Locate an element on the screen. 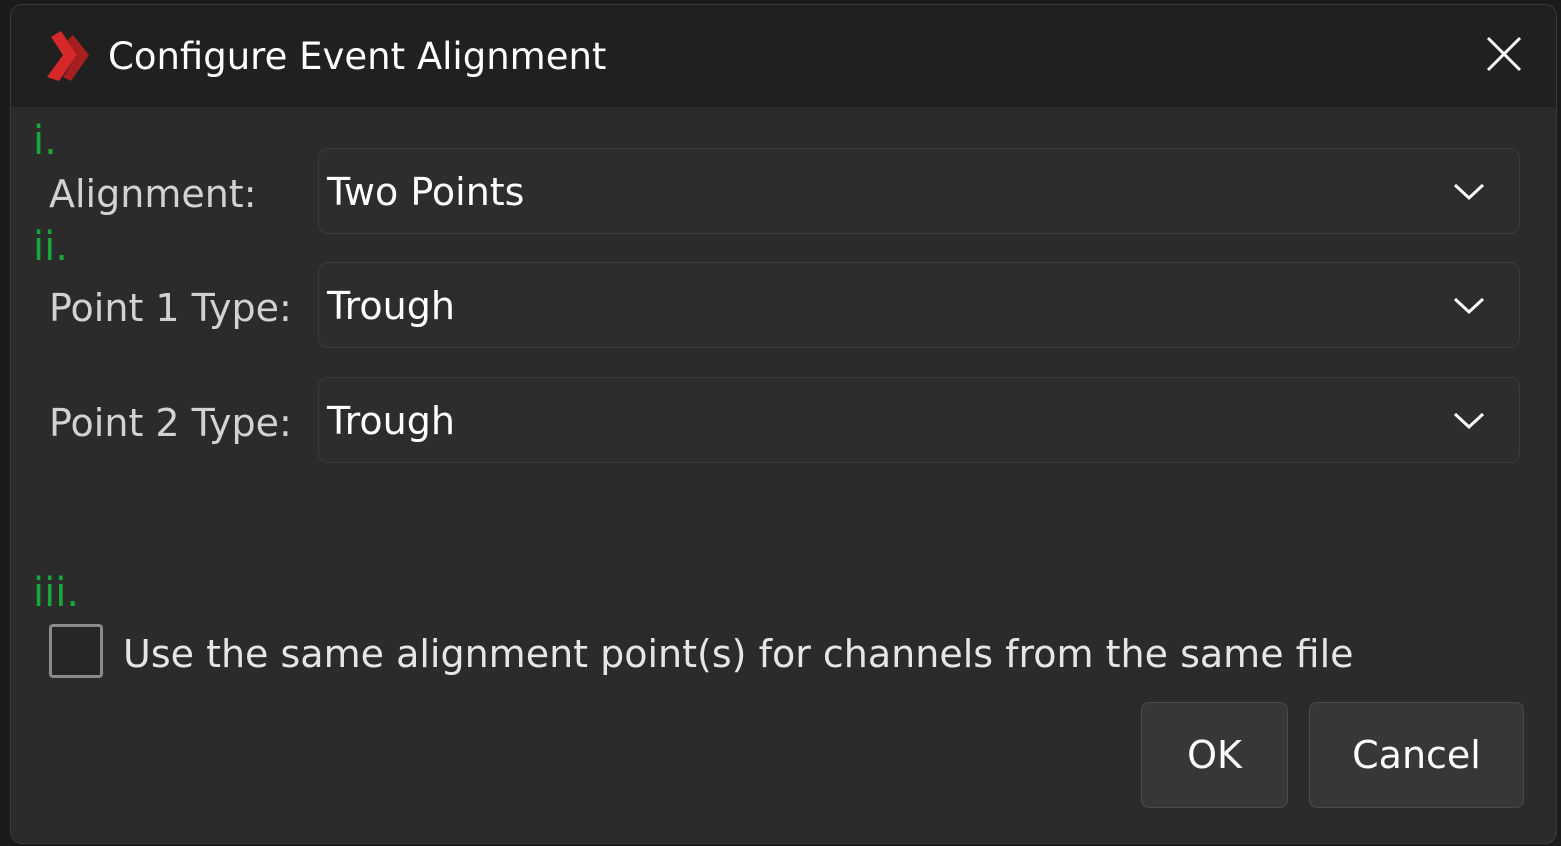 The height and width of the screenshot is (846, 1561). point2-type-dropdown: Trough is located at coordinates (919, 420).